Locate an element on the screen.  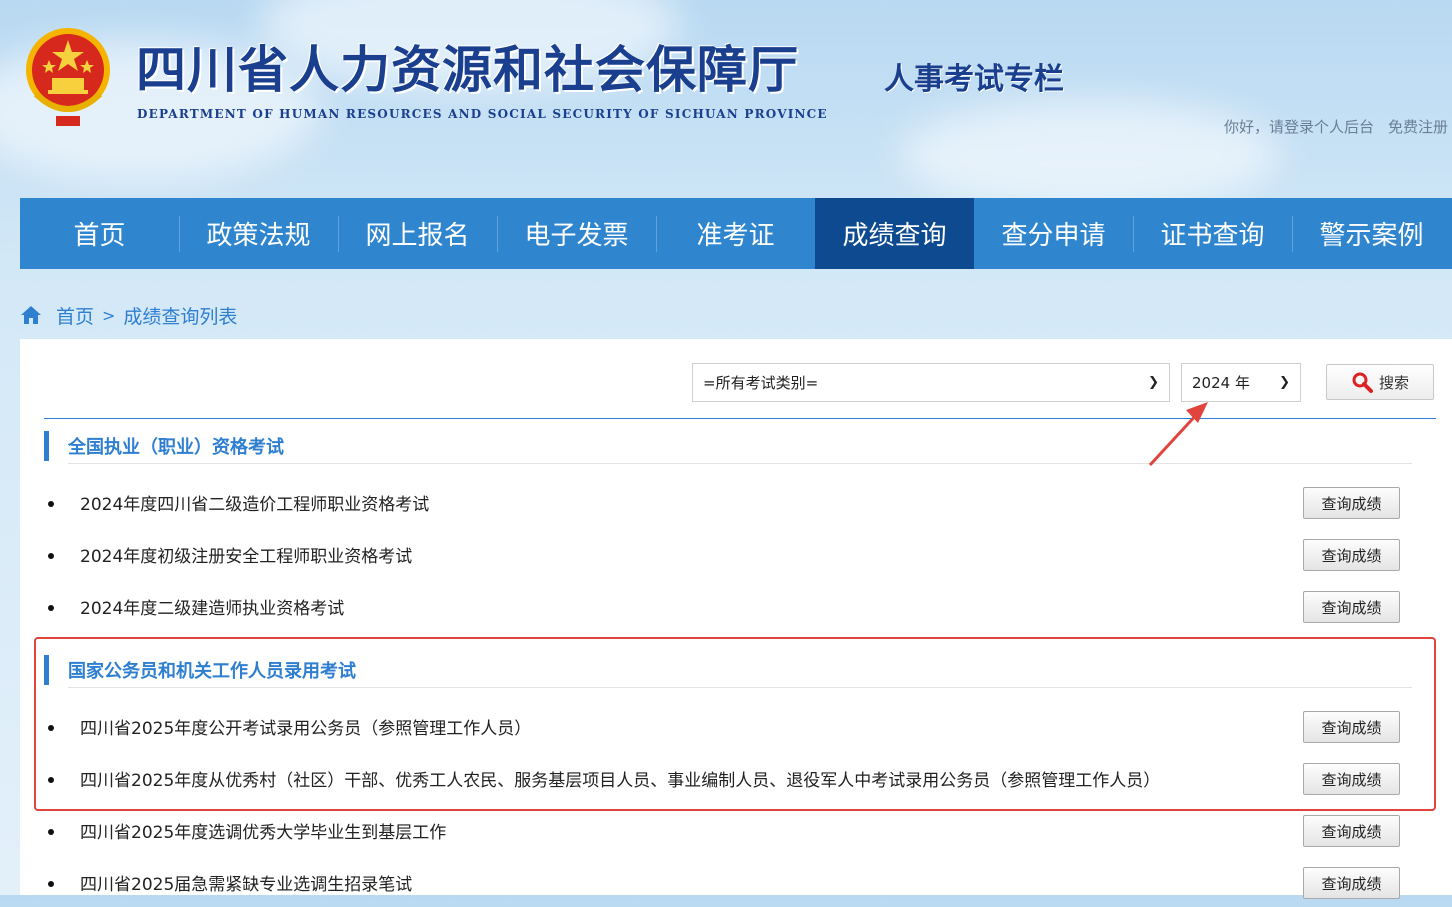
nav-item-certificate-query: 证书查询 is located at coordinates (1212, 233).